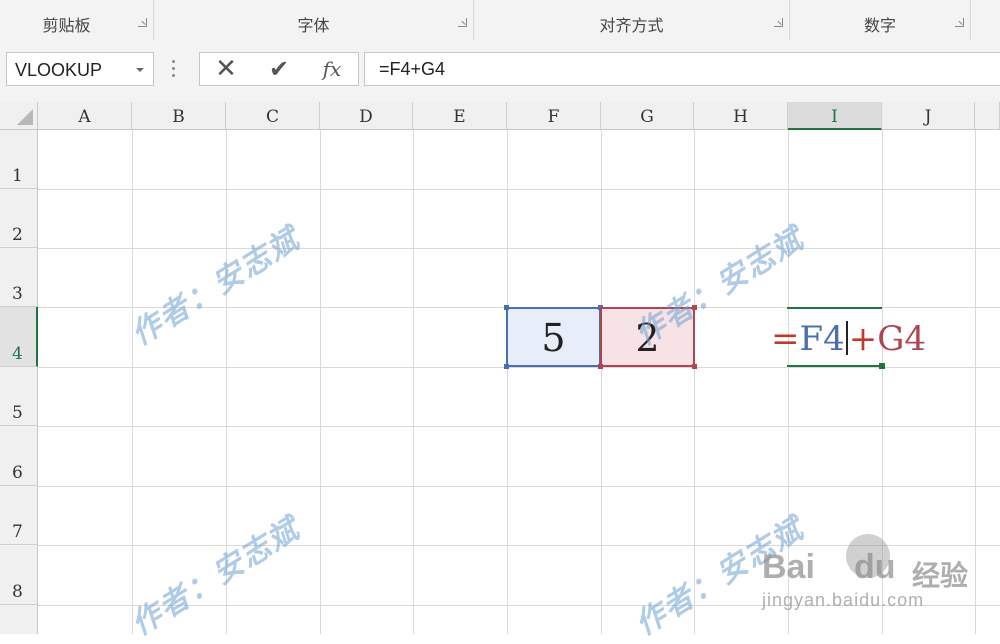  Describe the element at coordinates (843, 600) in the screenshot. I see `watermark-url: jingyan.baidu.com` at that location.